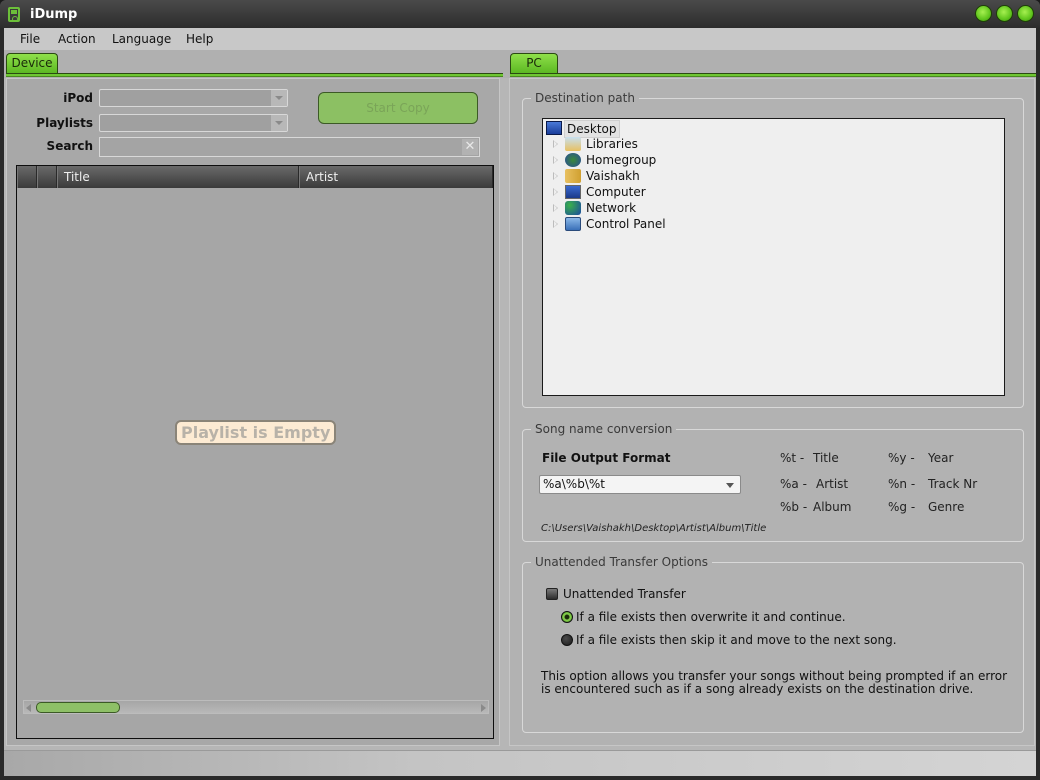  I want to click on scroll-left-icon, so click(28, 708).